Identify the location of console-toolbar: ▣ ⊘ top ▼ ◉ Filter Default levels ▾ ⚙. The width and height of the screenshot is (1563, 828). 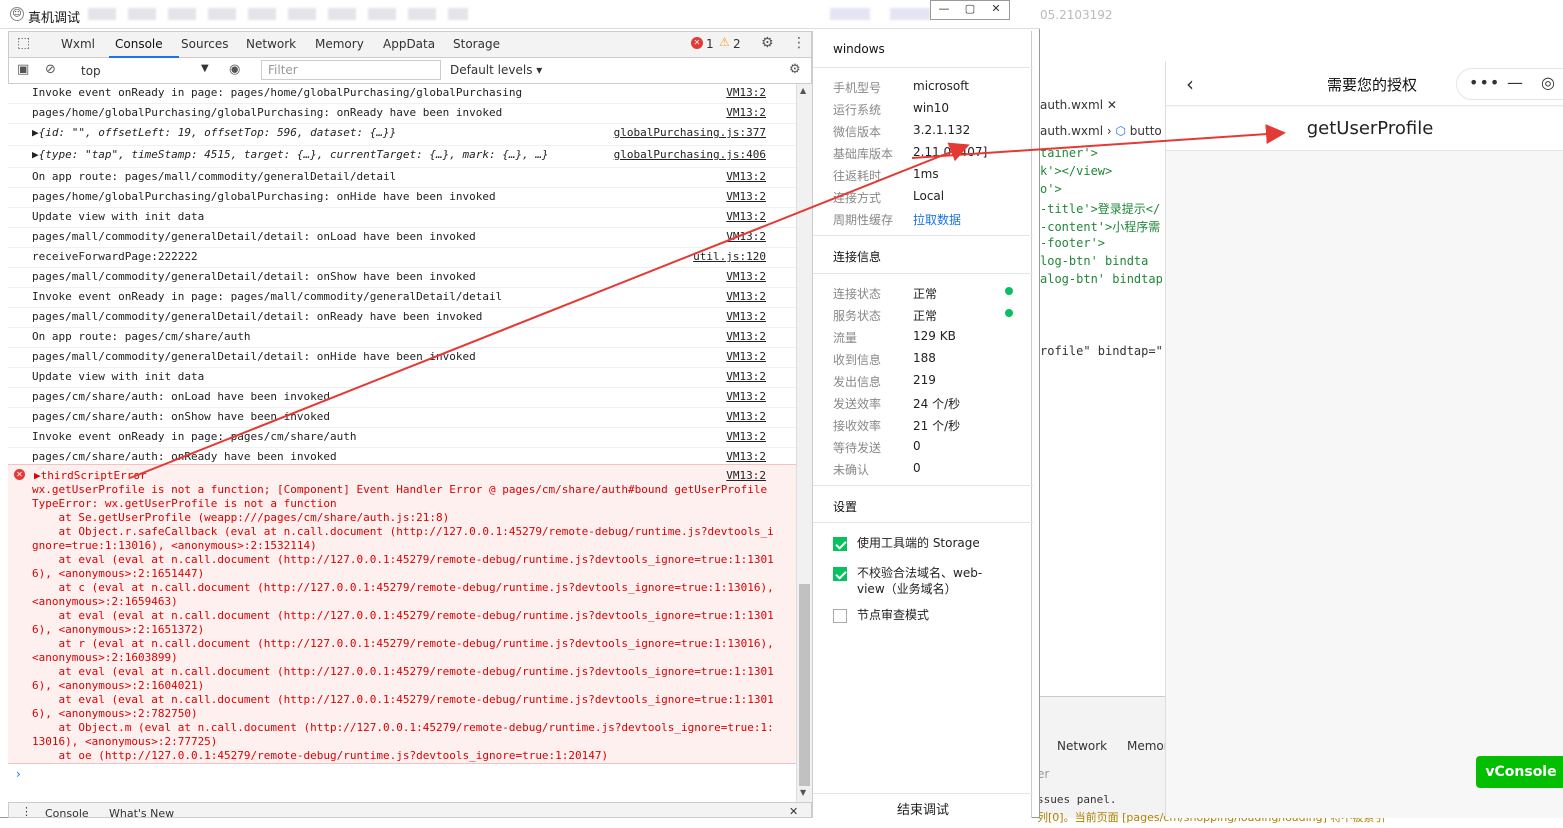
(410, 71).